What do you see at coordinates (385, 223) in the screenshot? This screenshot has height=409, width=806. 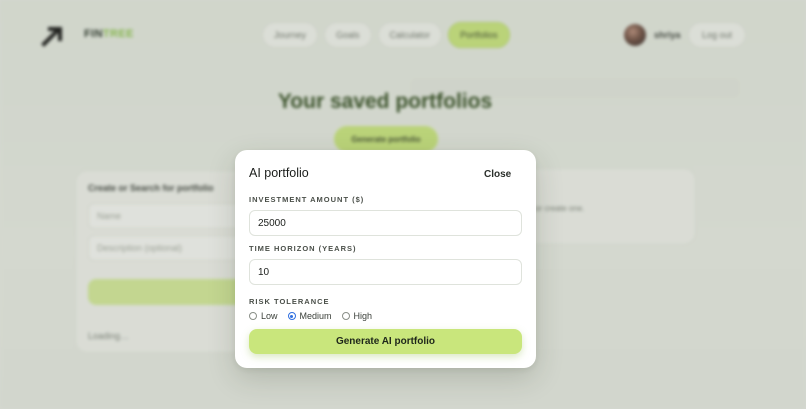 I see `investment-amount-input` at bounding box center [385, 223].